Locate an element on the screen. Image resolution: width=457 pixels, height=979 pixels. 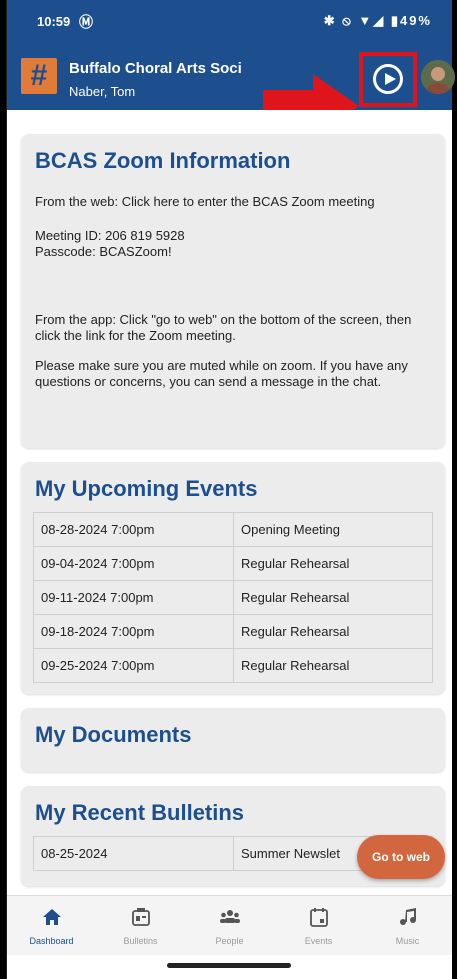
avatar is located at coordinates (438, 77).